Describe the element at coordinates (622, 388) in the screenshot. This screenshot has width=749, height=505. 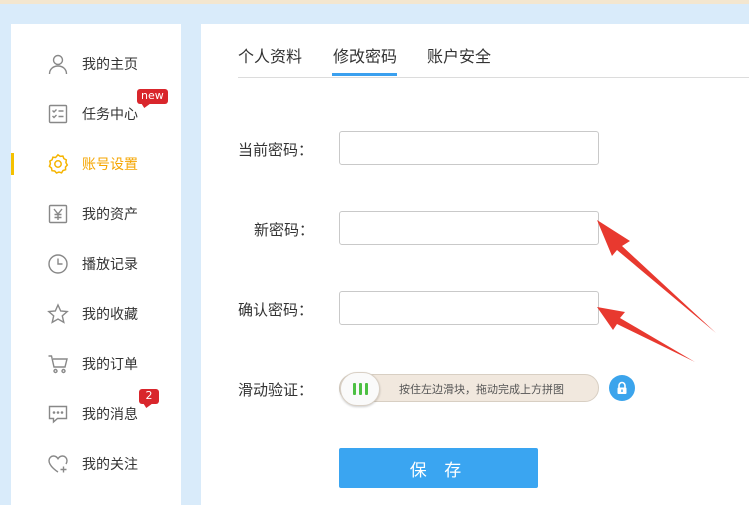
I see `lock-icon` at that location.